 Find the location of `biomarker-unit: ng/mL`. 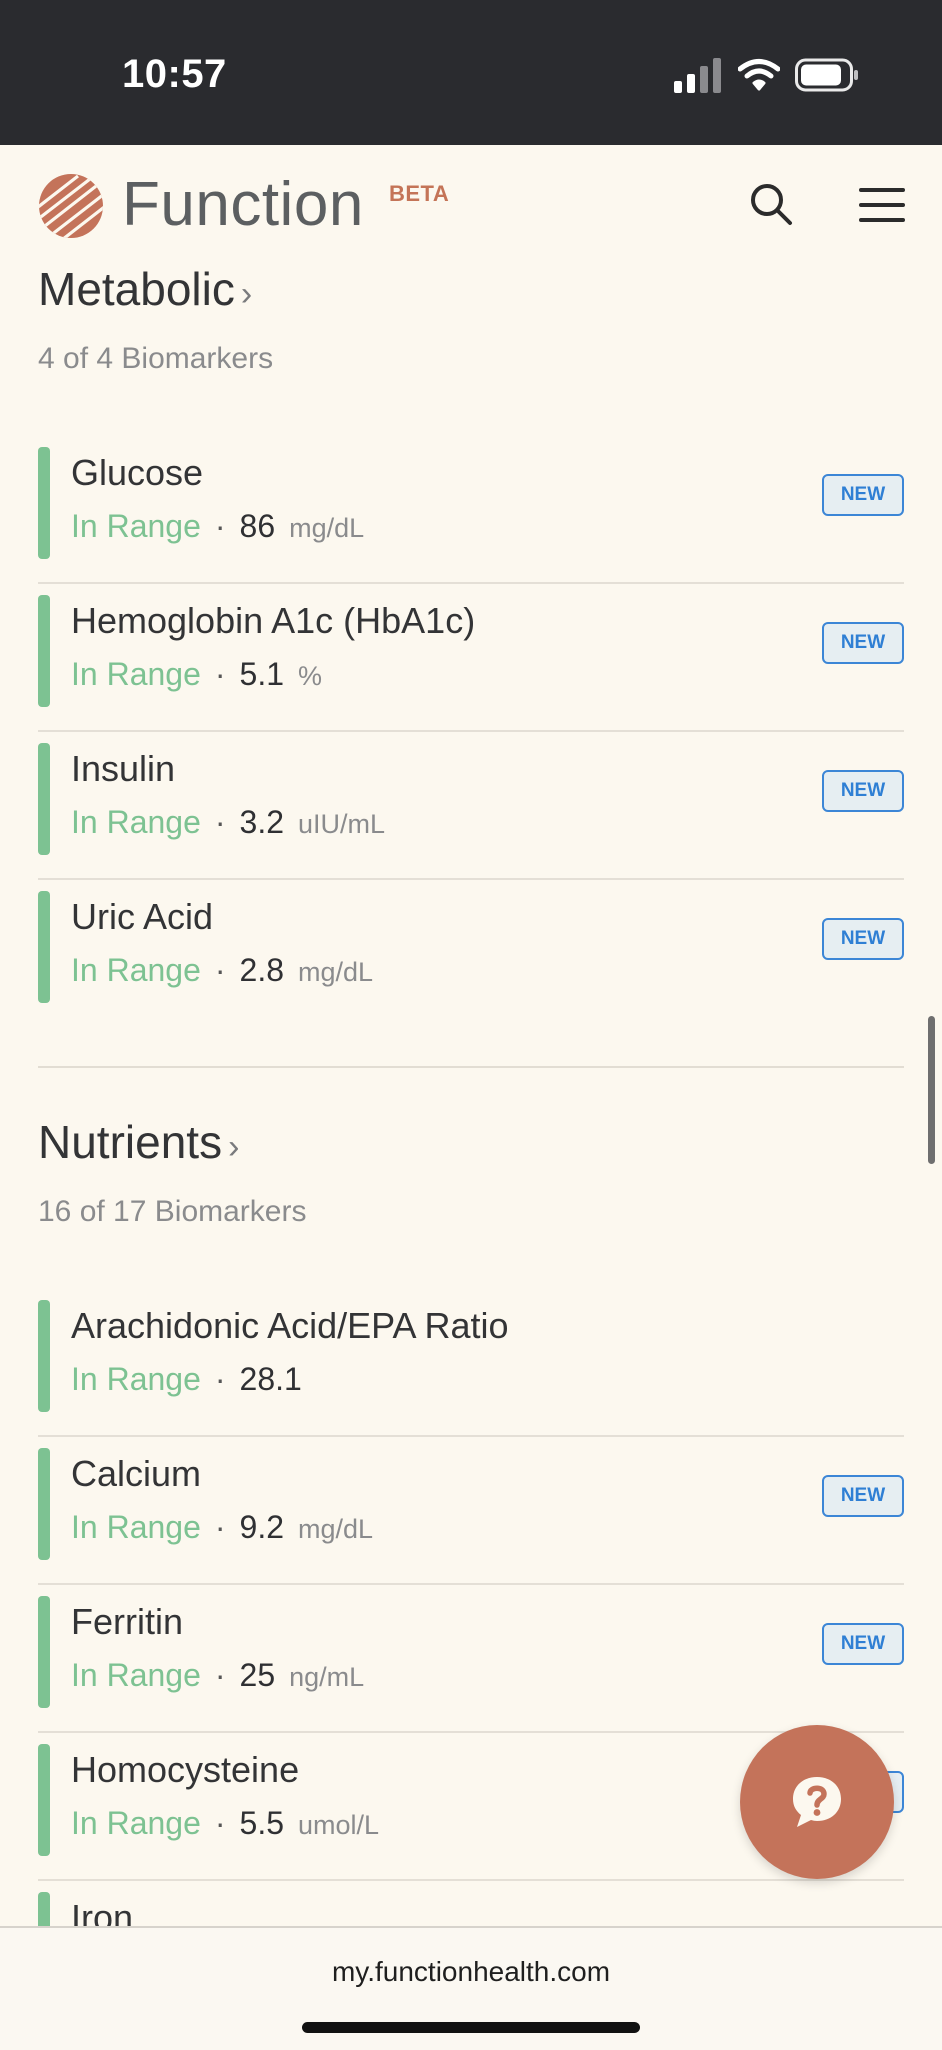

biomarker-unit: ng/mL is located at coordinates (327, 1677).